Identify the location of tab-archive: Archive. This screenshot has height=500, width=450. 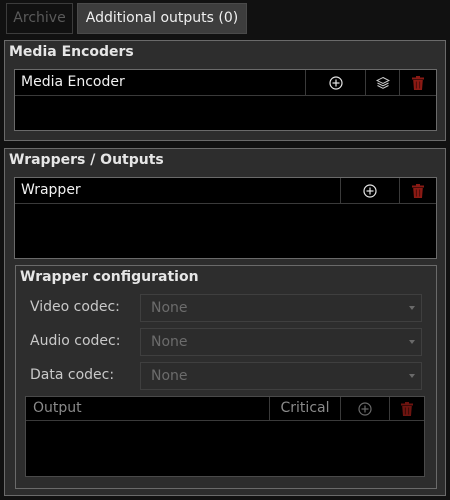
(39, 18).